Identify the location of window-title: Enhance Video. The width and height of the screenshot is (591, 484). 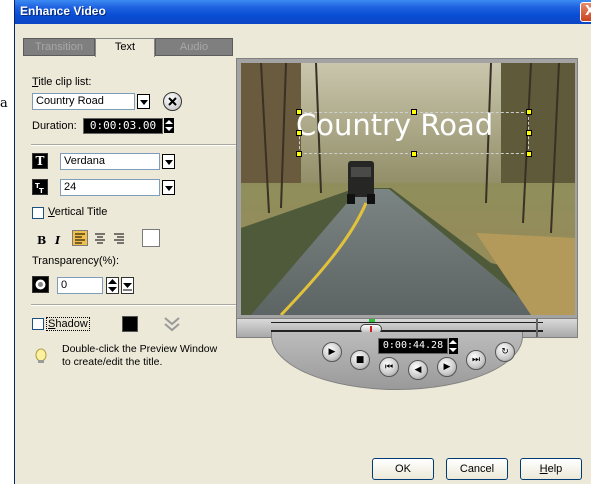
(63, 11).